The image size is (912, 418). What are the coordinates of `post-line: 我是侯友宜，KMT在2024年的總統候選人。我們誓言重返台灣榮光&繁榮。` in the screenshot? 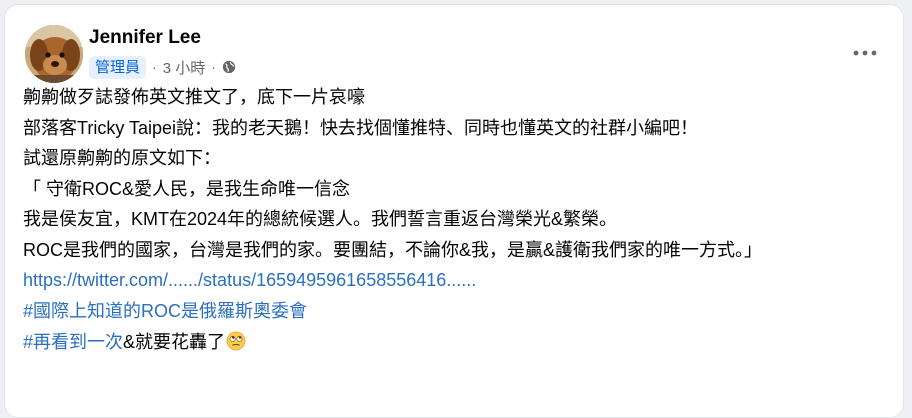 It's located at (320, 219).